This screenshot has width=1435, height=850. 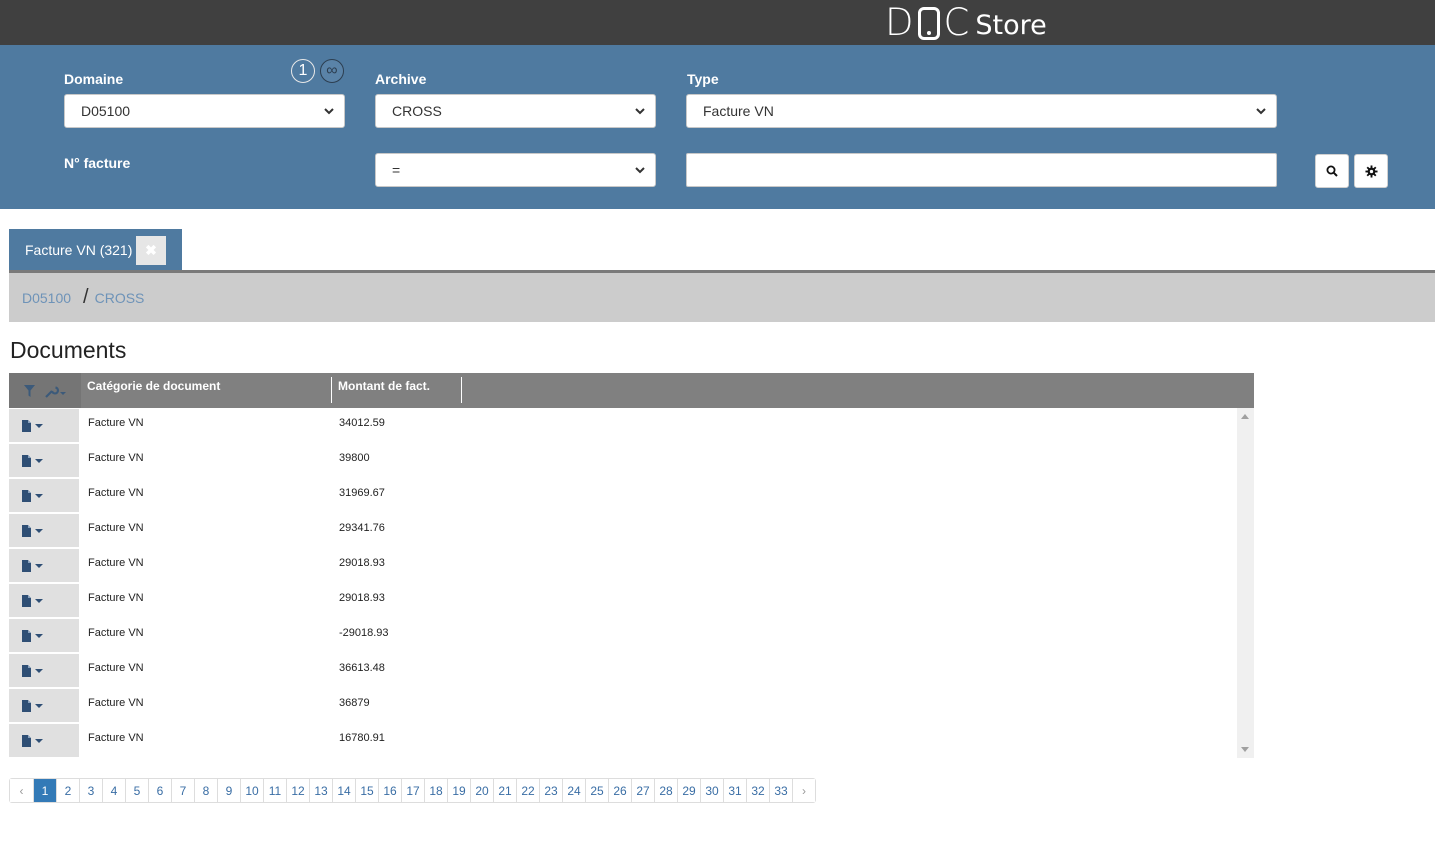 What do you see at coordinates (364, 633) in the screenshot?
I see `cell-amount: -29018.93` at bounding box center [364, 633].